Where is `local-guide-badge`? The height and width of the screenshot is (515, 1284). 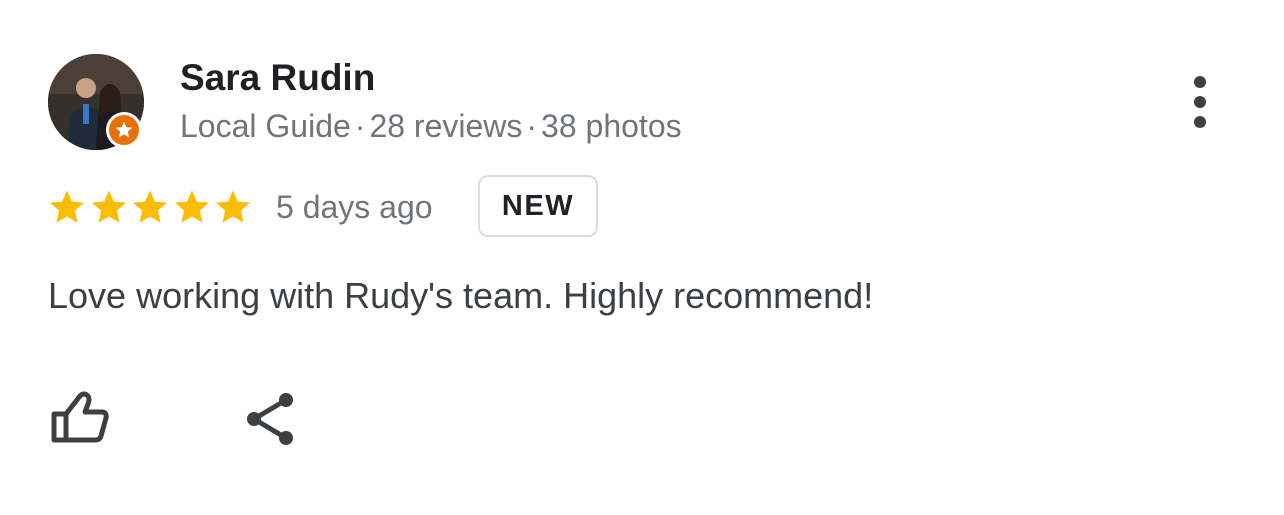 local-guide-badge is located at coordinates (124, 130).